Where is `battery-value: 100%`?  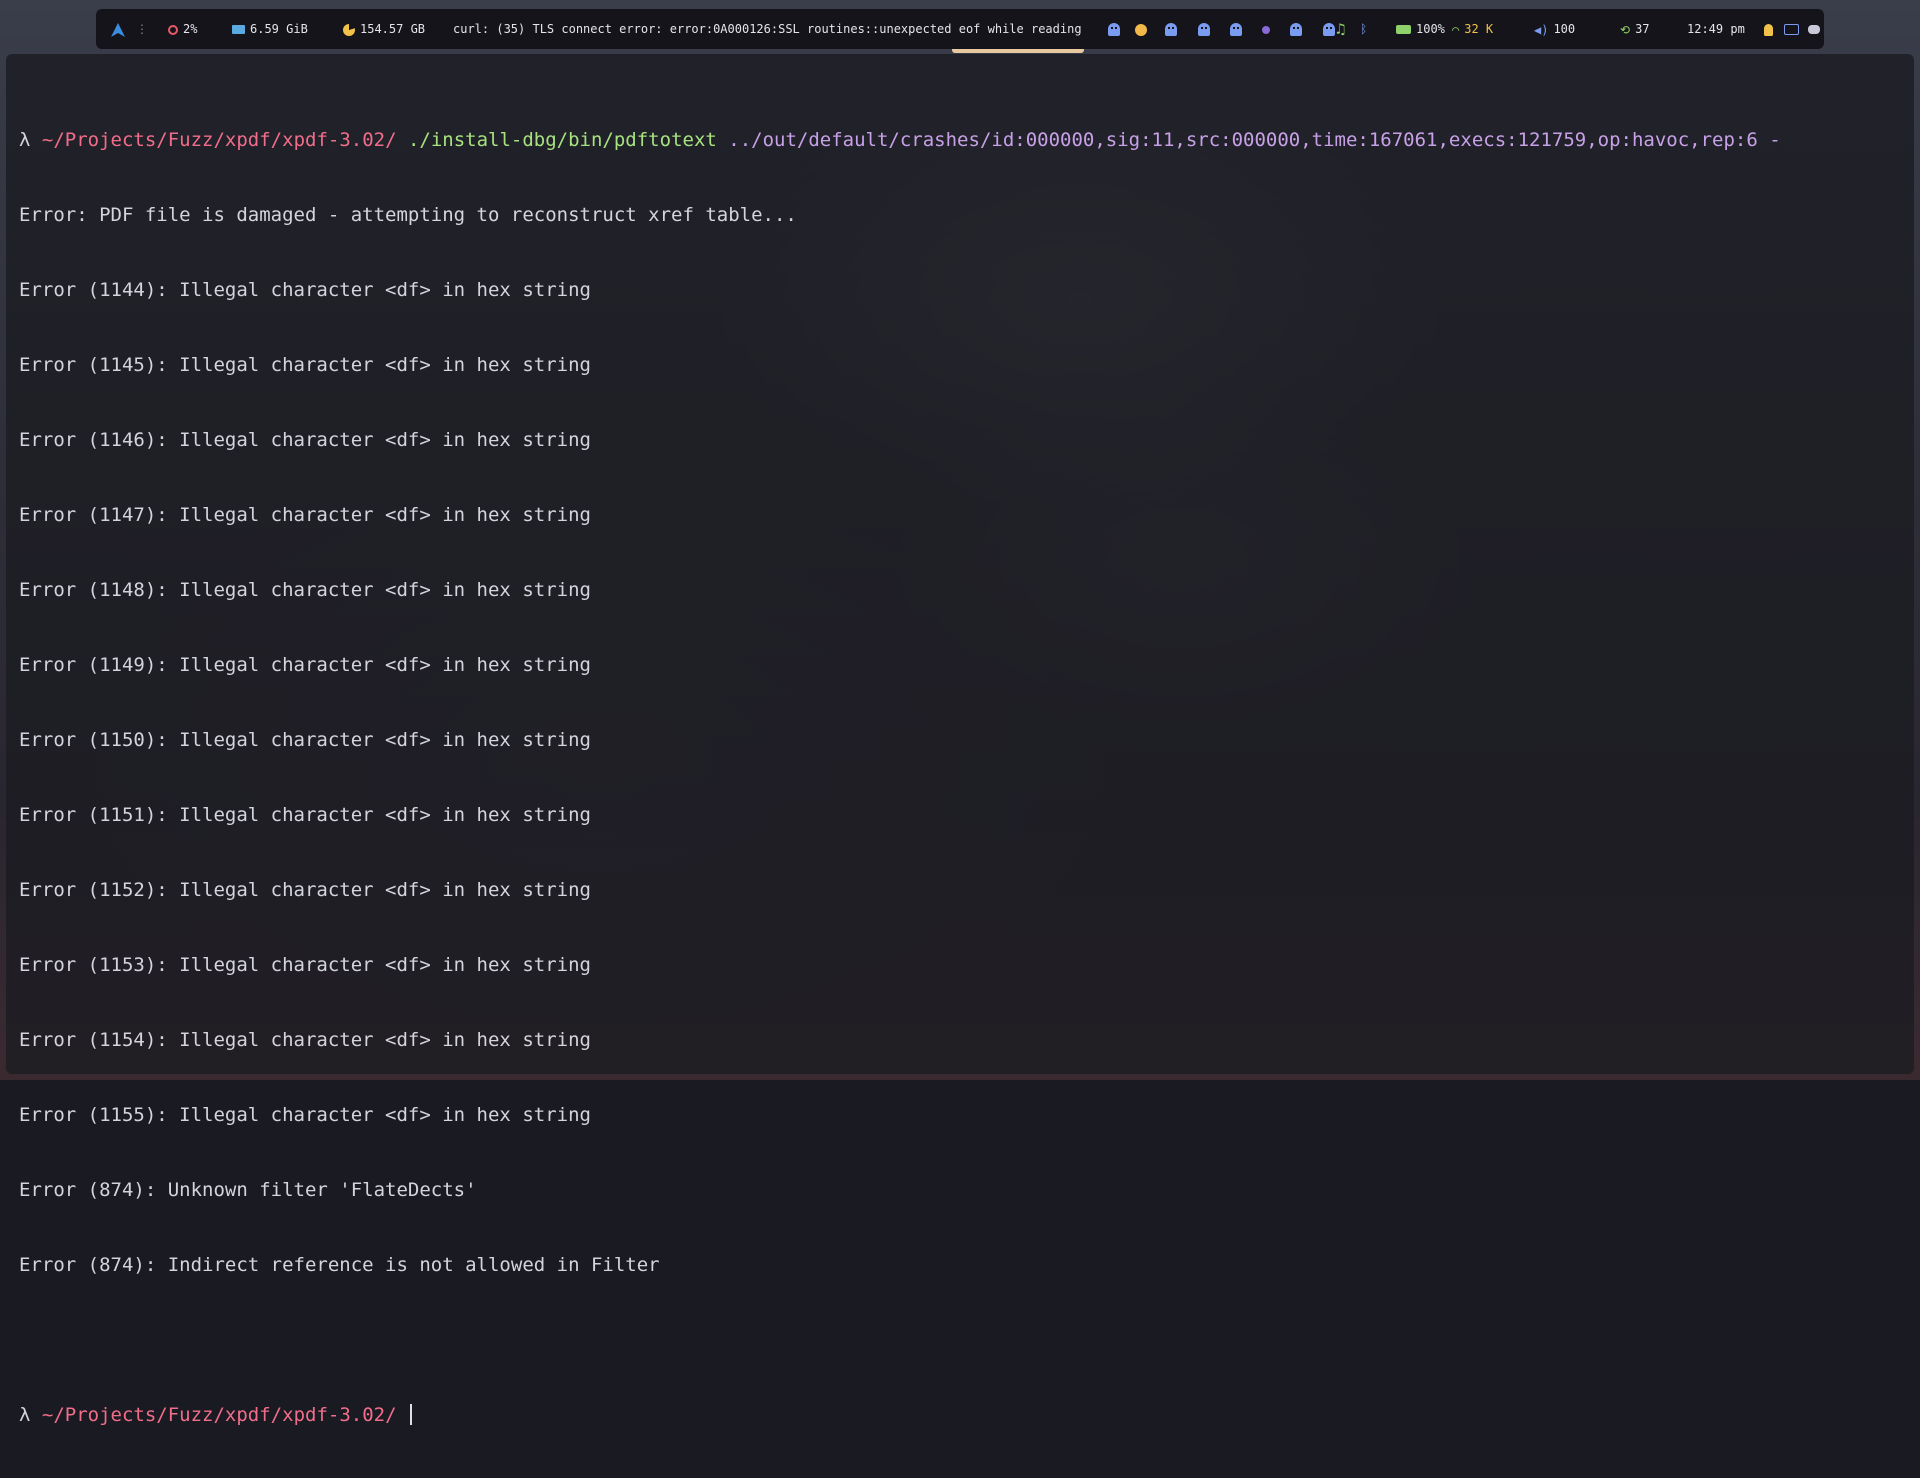
battery-value: 100% is located at coordinates (1430, 29).